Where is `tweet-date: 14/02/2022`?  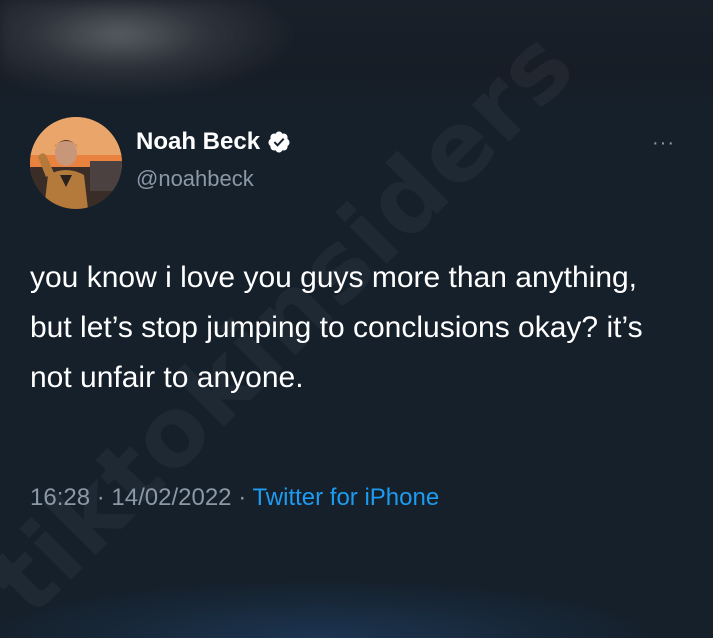 tweet-date: 14/02/2022 is located at coordinates (171, 497).